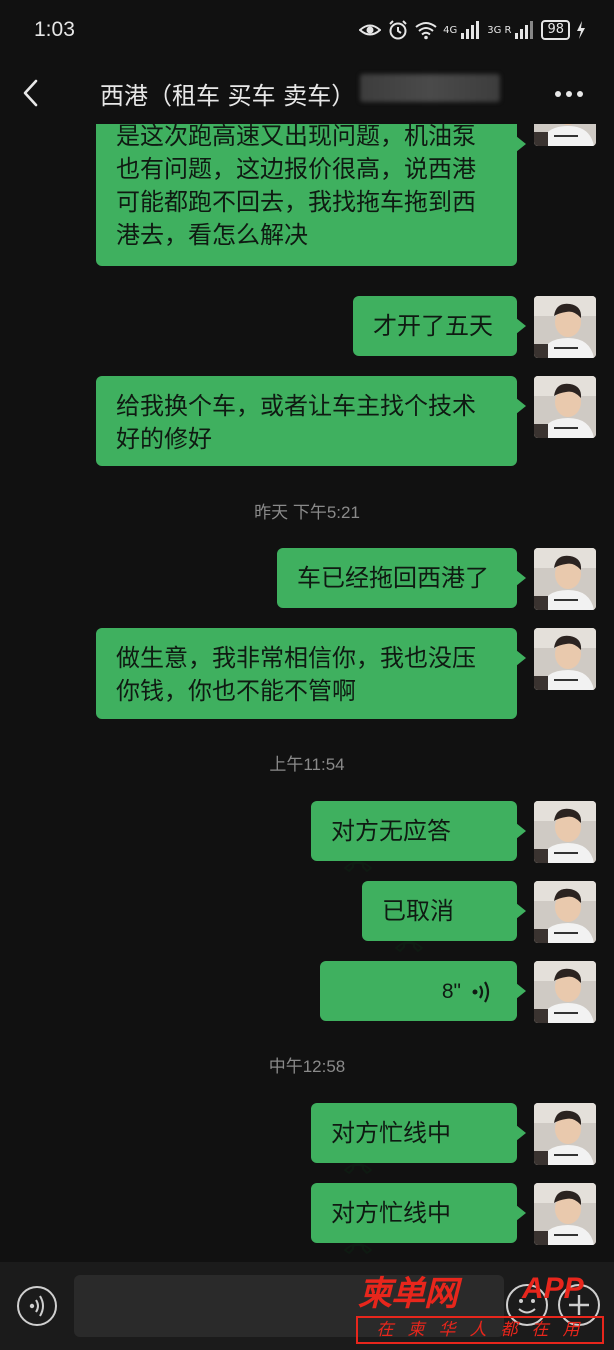  What do you see at coordinates (581, 30) in the screenshot?
I see `charging-icon` at bounding box center [581, 30].